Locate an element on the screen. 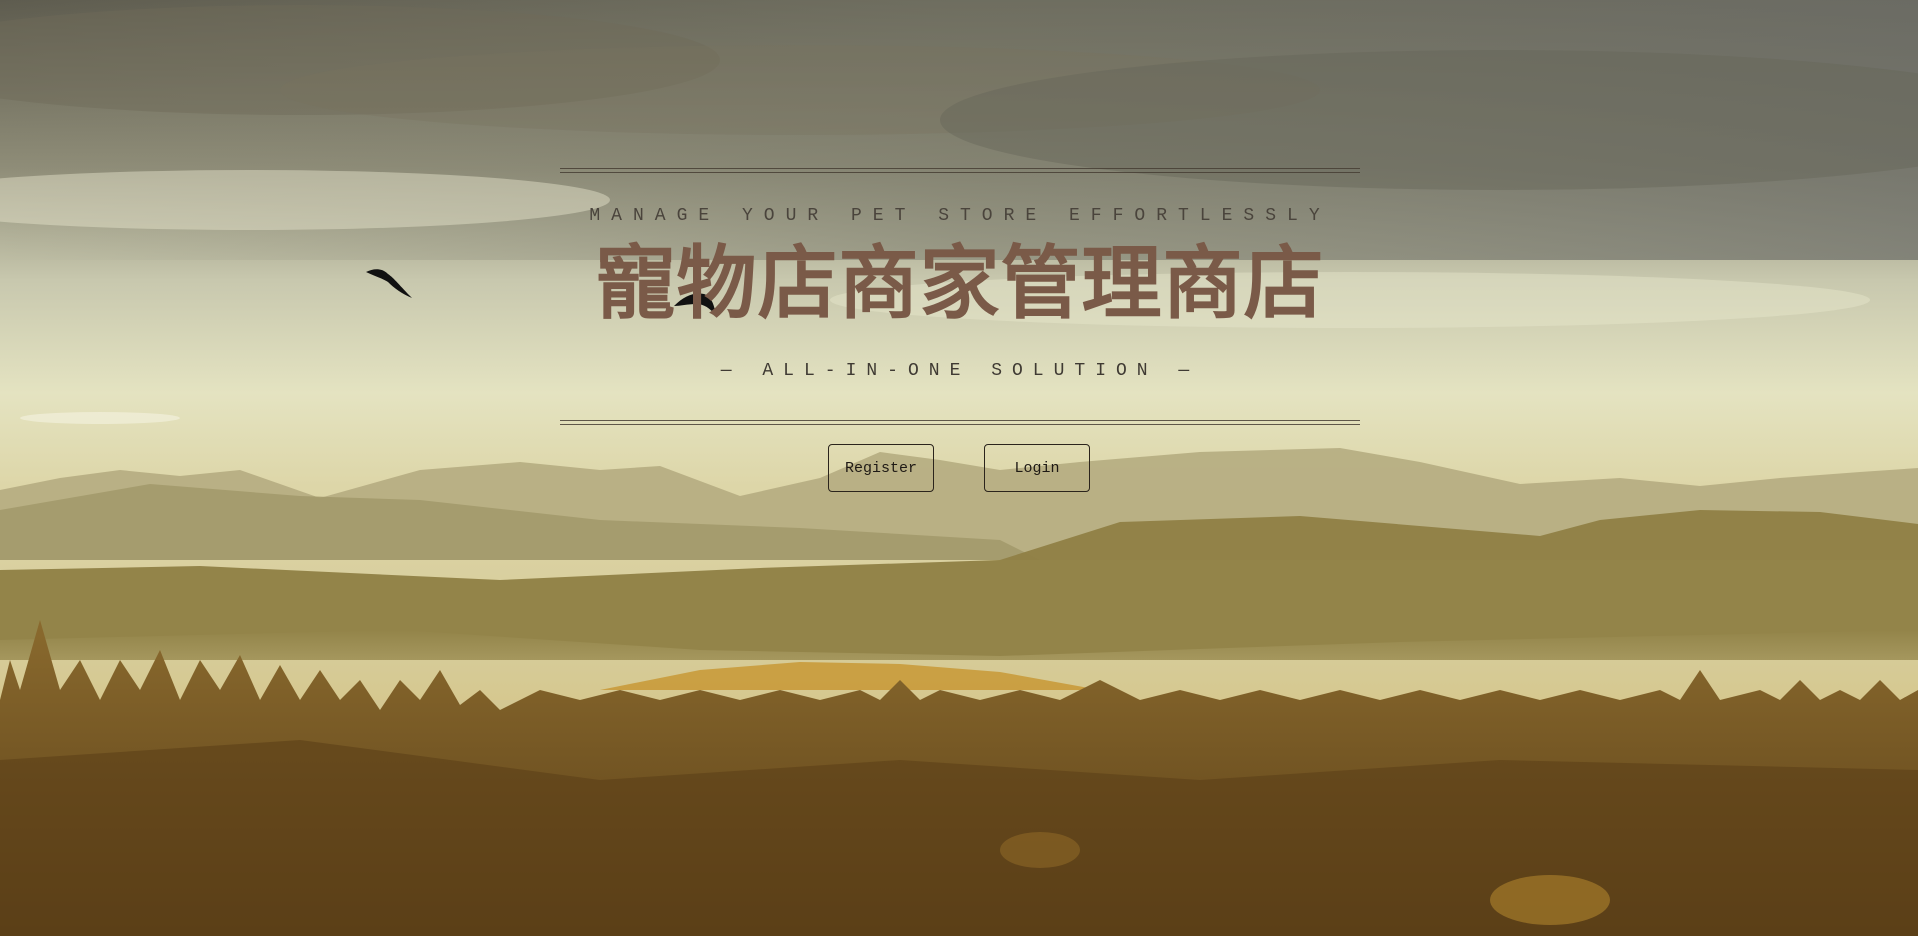 This screenshot has width=1918, height=936. hero-tagline: MANAGE YOUR PET STORE EFFORTLESSLY is located at coordinates (960, 216).